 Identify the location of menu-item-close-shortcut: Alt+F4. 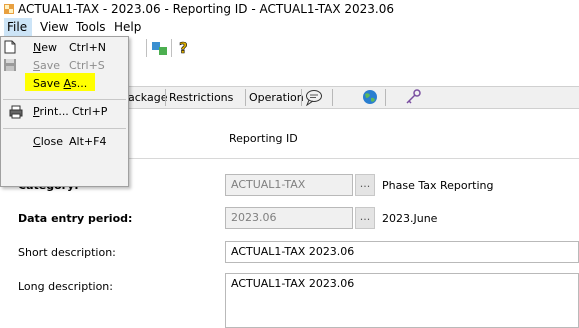
(88, 141).